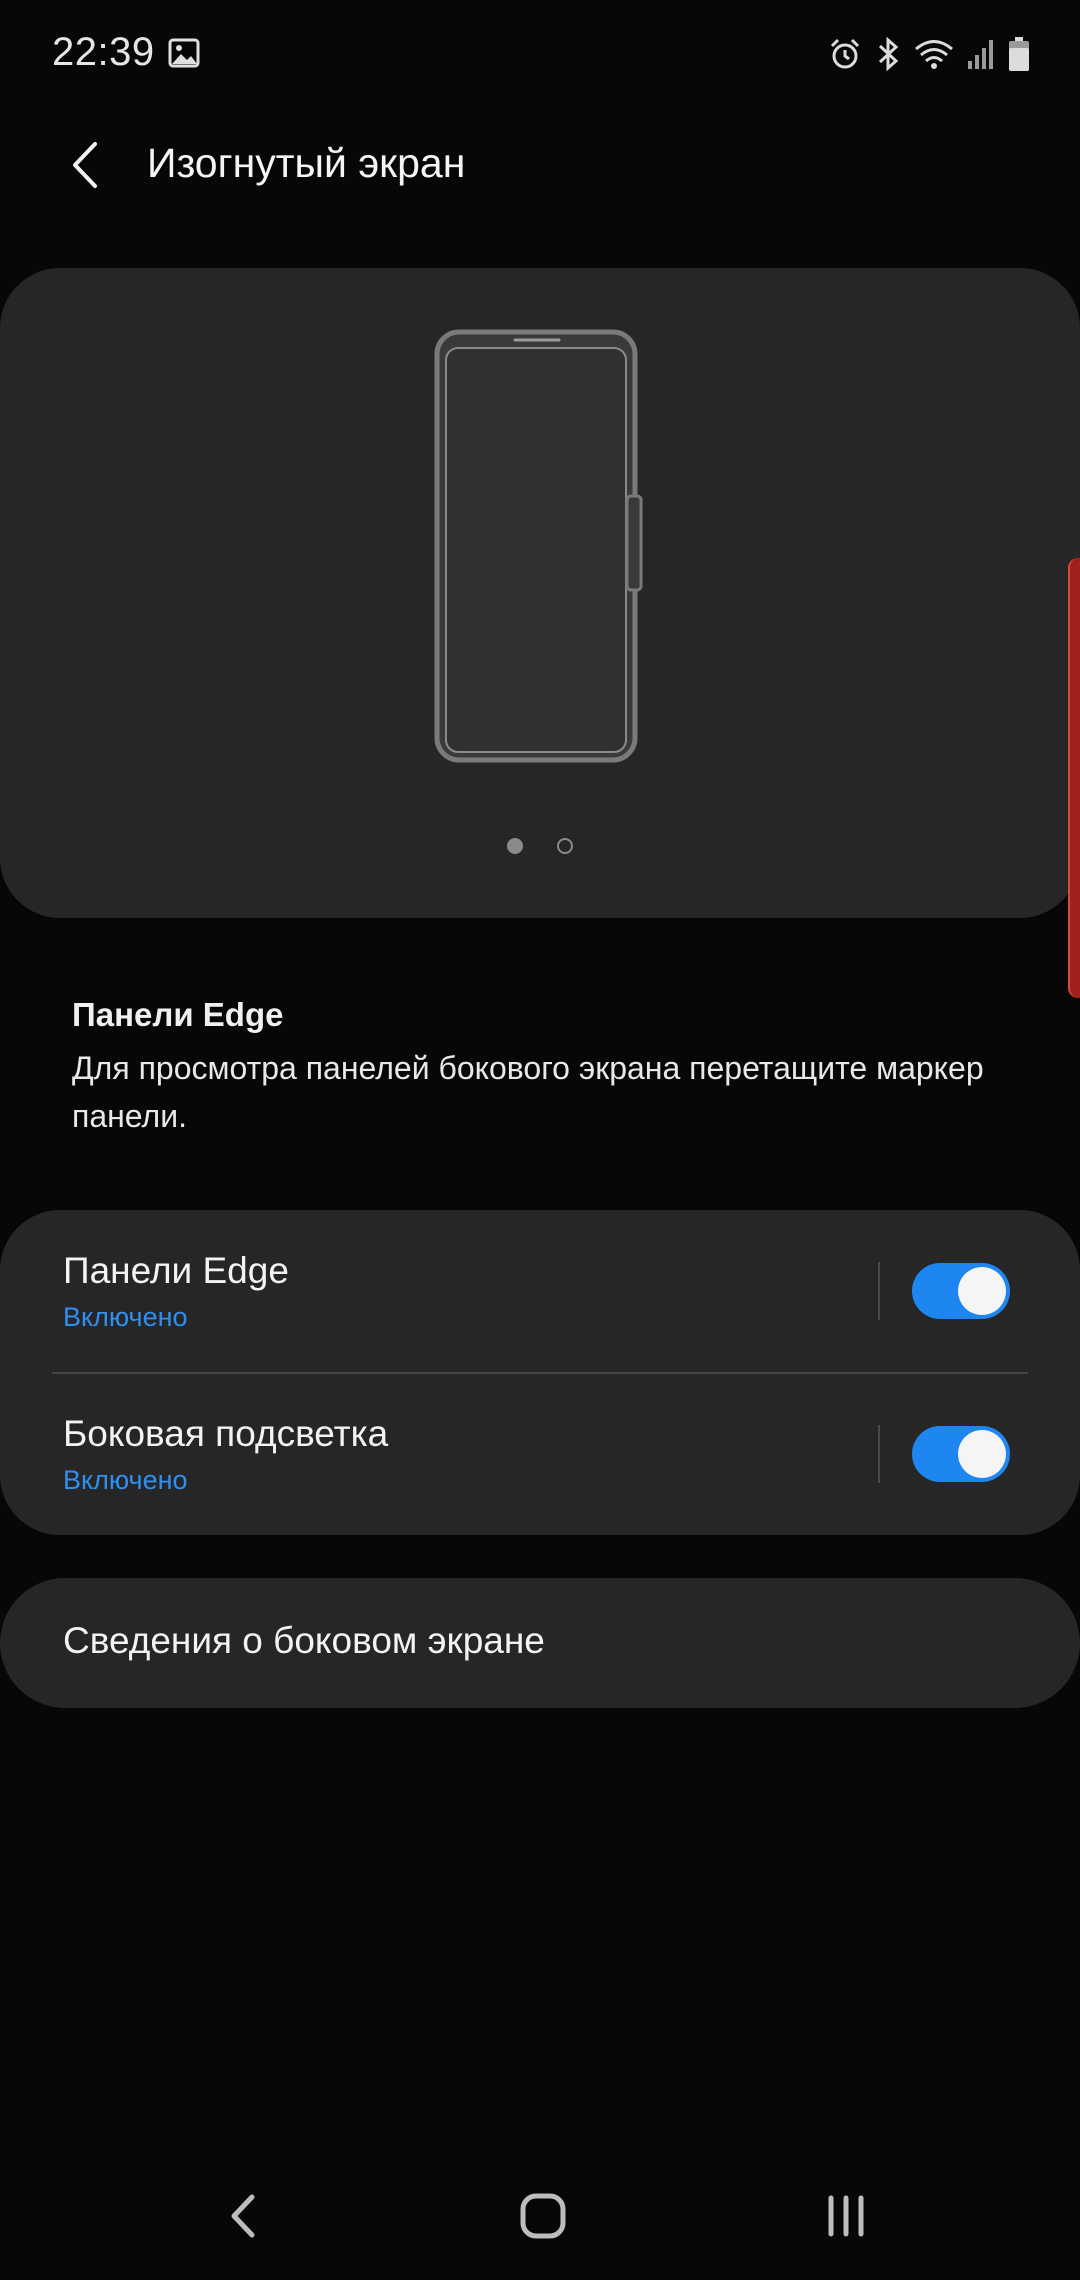 This screenshot has width=1080, height=2280. Describe the element at coordinates (304, 1640) in the screenshot. I see `about-label: Сведения о боковом экране` at that location.